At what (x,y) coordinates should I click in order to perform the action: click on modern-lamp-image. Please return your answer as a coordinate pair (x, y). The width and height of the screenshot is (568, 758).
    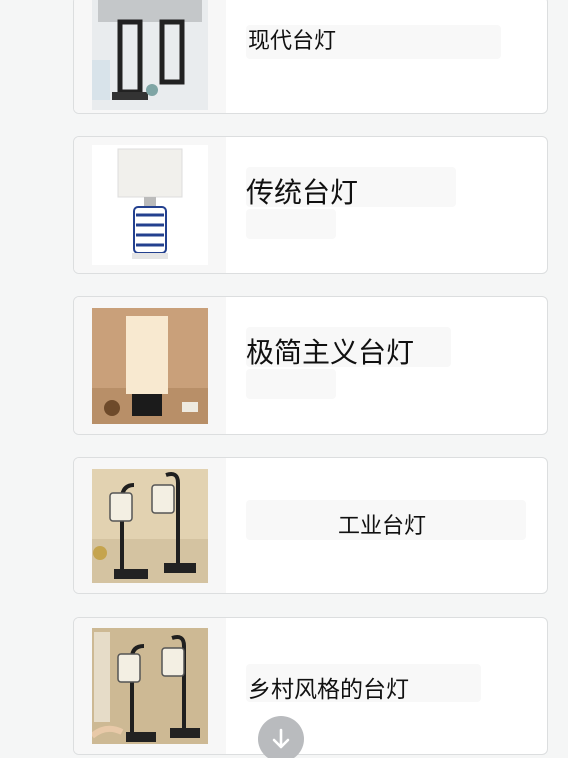
    Looking at the image, I should click on (150, 56).